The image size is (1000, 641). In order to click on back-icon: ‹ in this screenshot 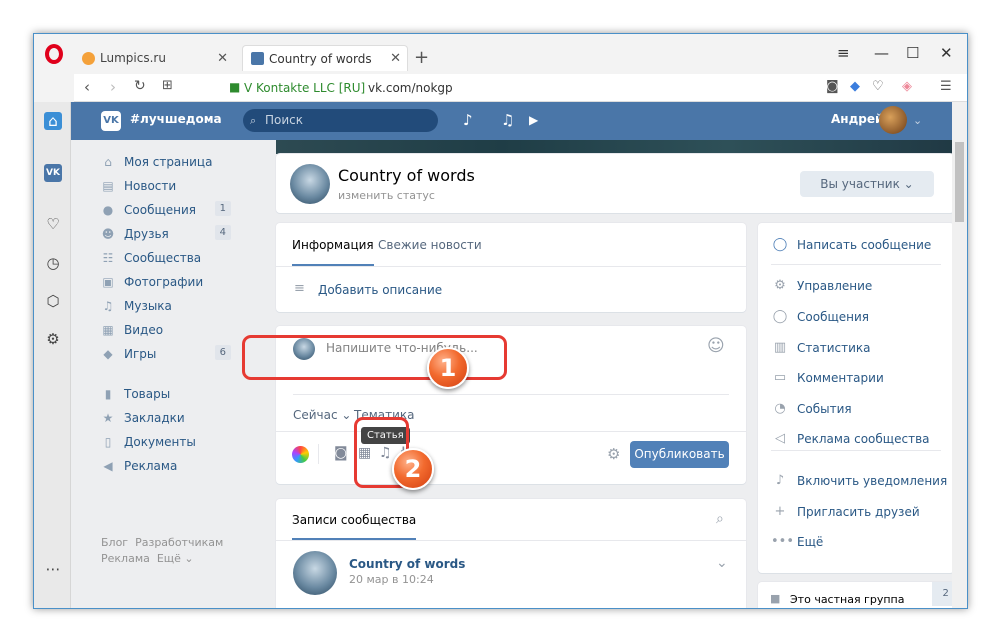, I will do `click(87, 87)`.